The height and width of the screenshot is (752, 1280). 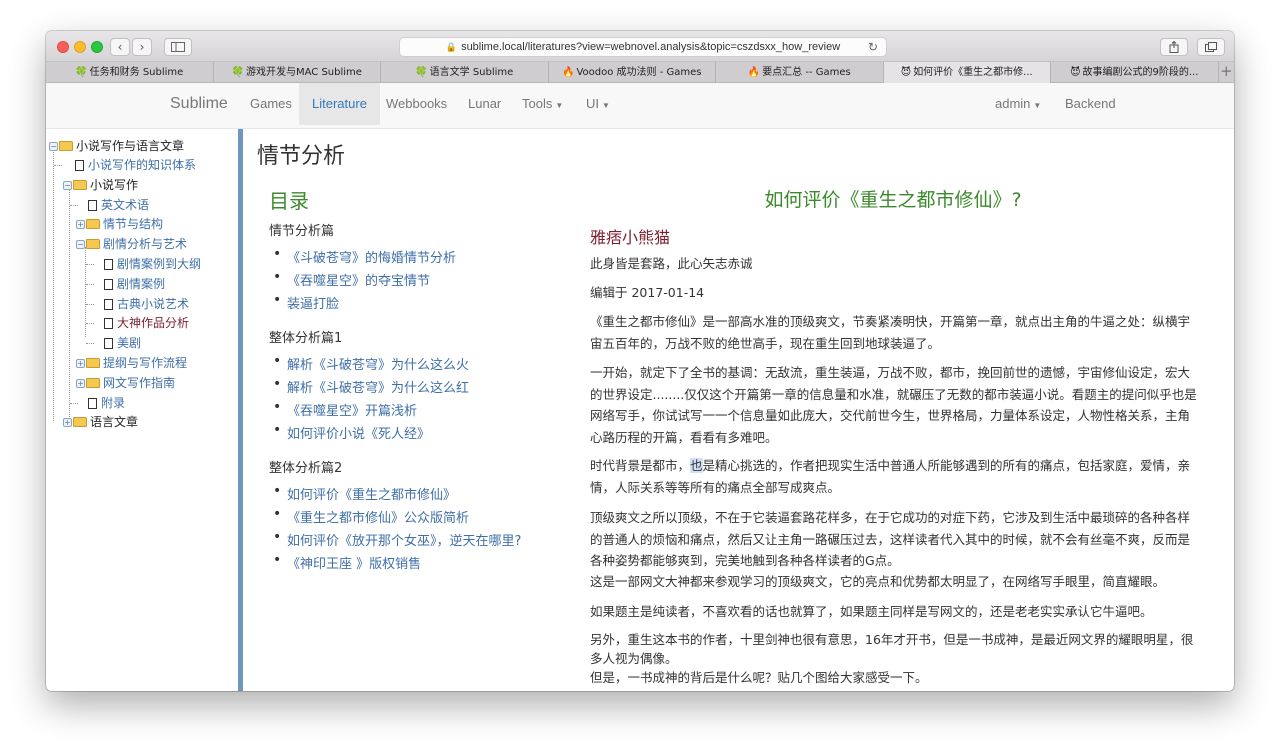 I want to click on chevron-left-icon: ‹, so click(x=120, y=47).